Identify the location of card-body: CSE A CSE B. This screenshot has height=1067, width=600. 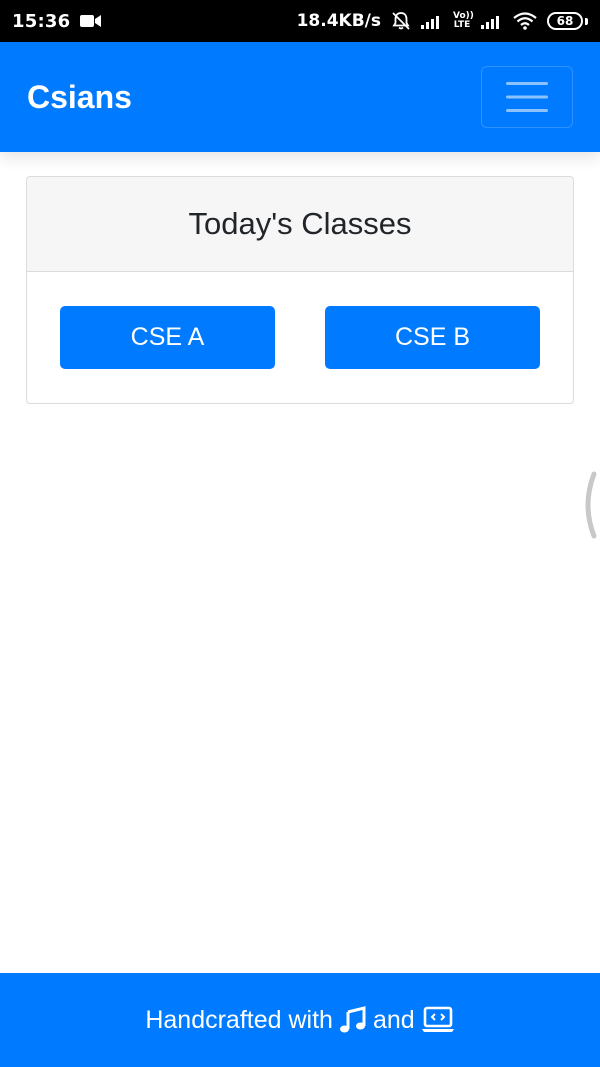
(300, 337).